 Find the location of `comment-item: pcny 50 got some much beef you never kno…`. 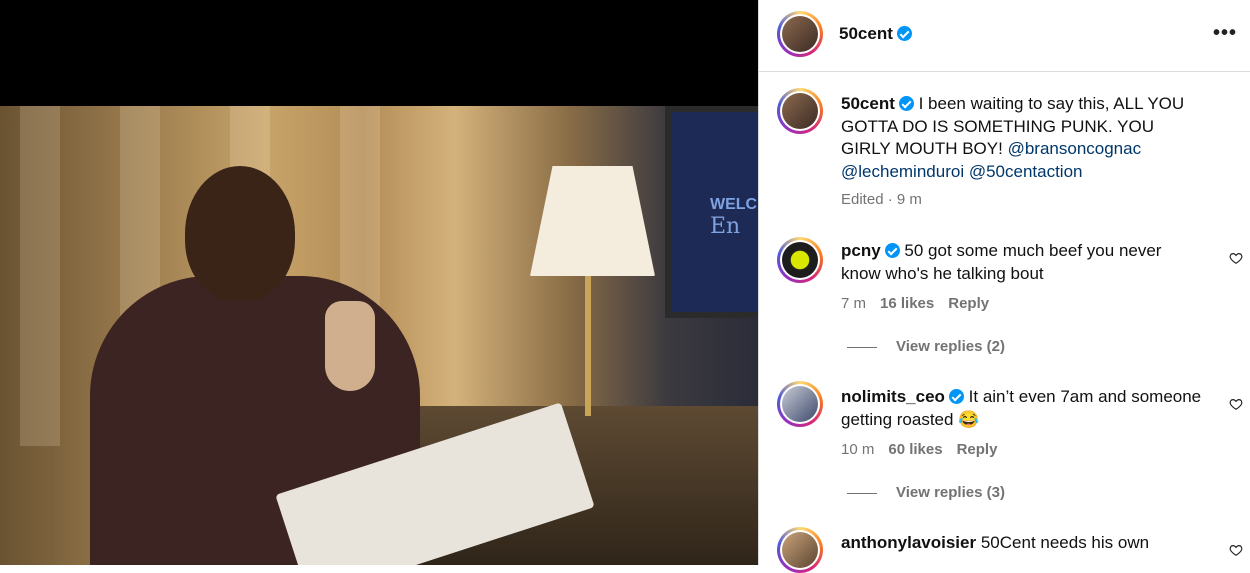

comment-item: pcny 50 got some much beef you never kno… is located at coordinates (1023, 262).